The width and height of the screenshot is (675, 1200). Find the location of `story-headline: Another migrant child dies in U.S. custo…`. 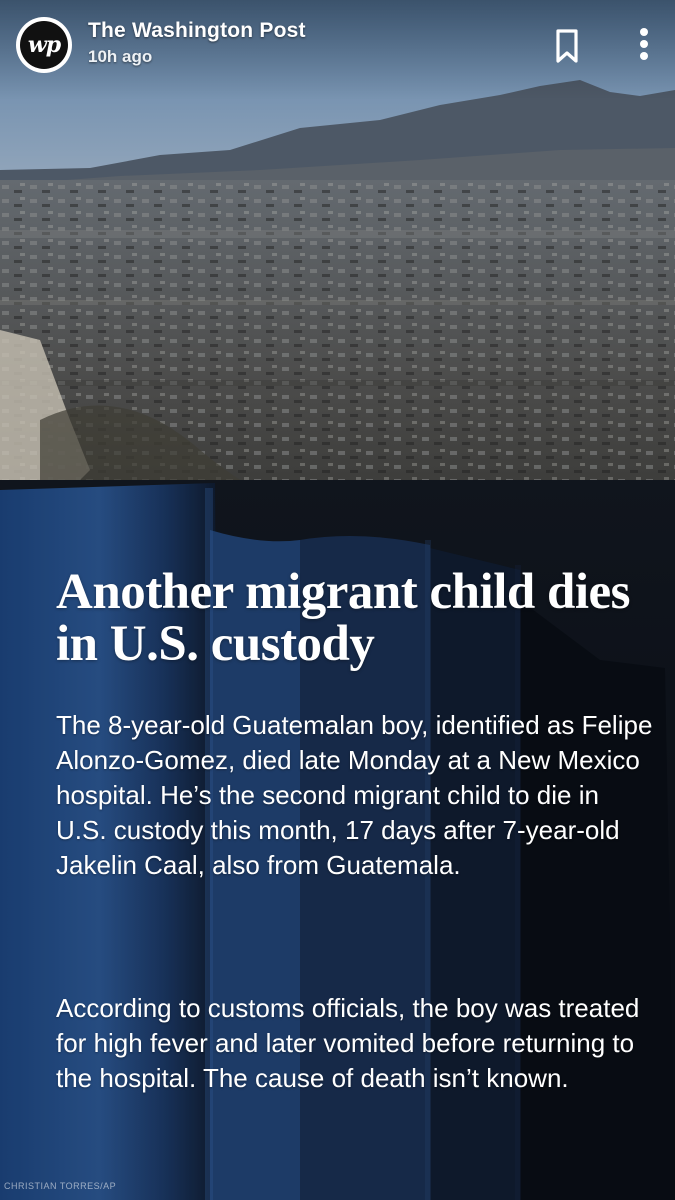

story-headline: Another migrant child dies in U.S. custo… is located at coordinates (343, 618).